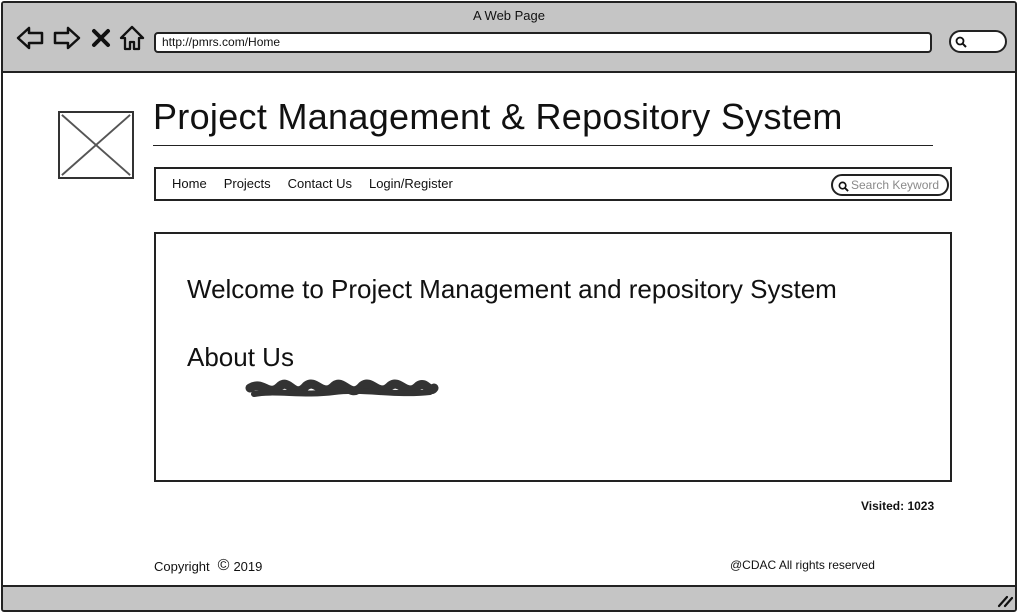 The height and width of the screenshot is (614, 1019). I want to click on window-title: A Web Page, so click(509, 15).